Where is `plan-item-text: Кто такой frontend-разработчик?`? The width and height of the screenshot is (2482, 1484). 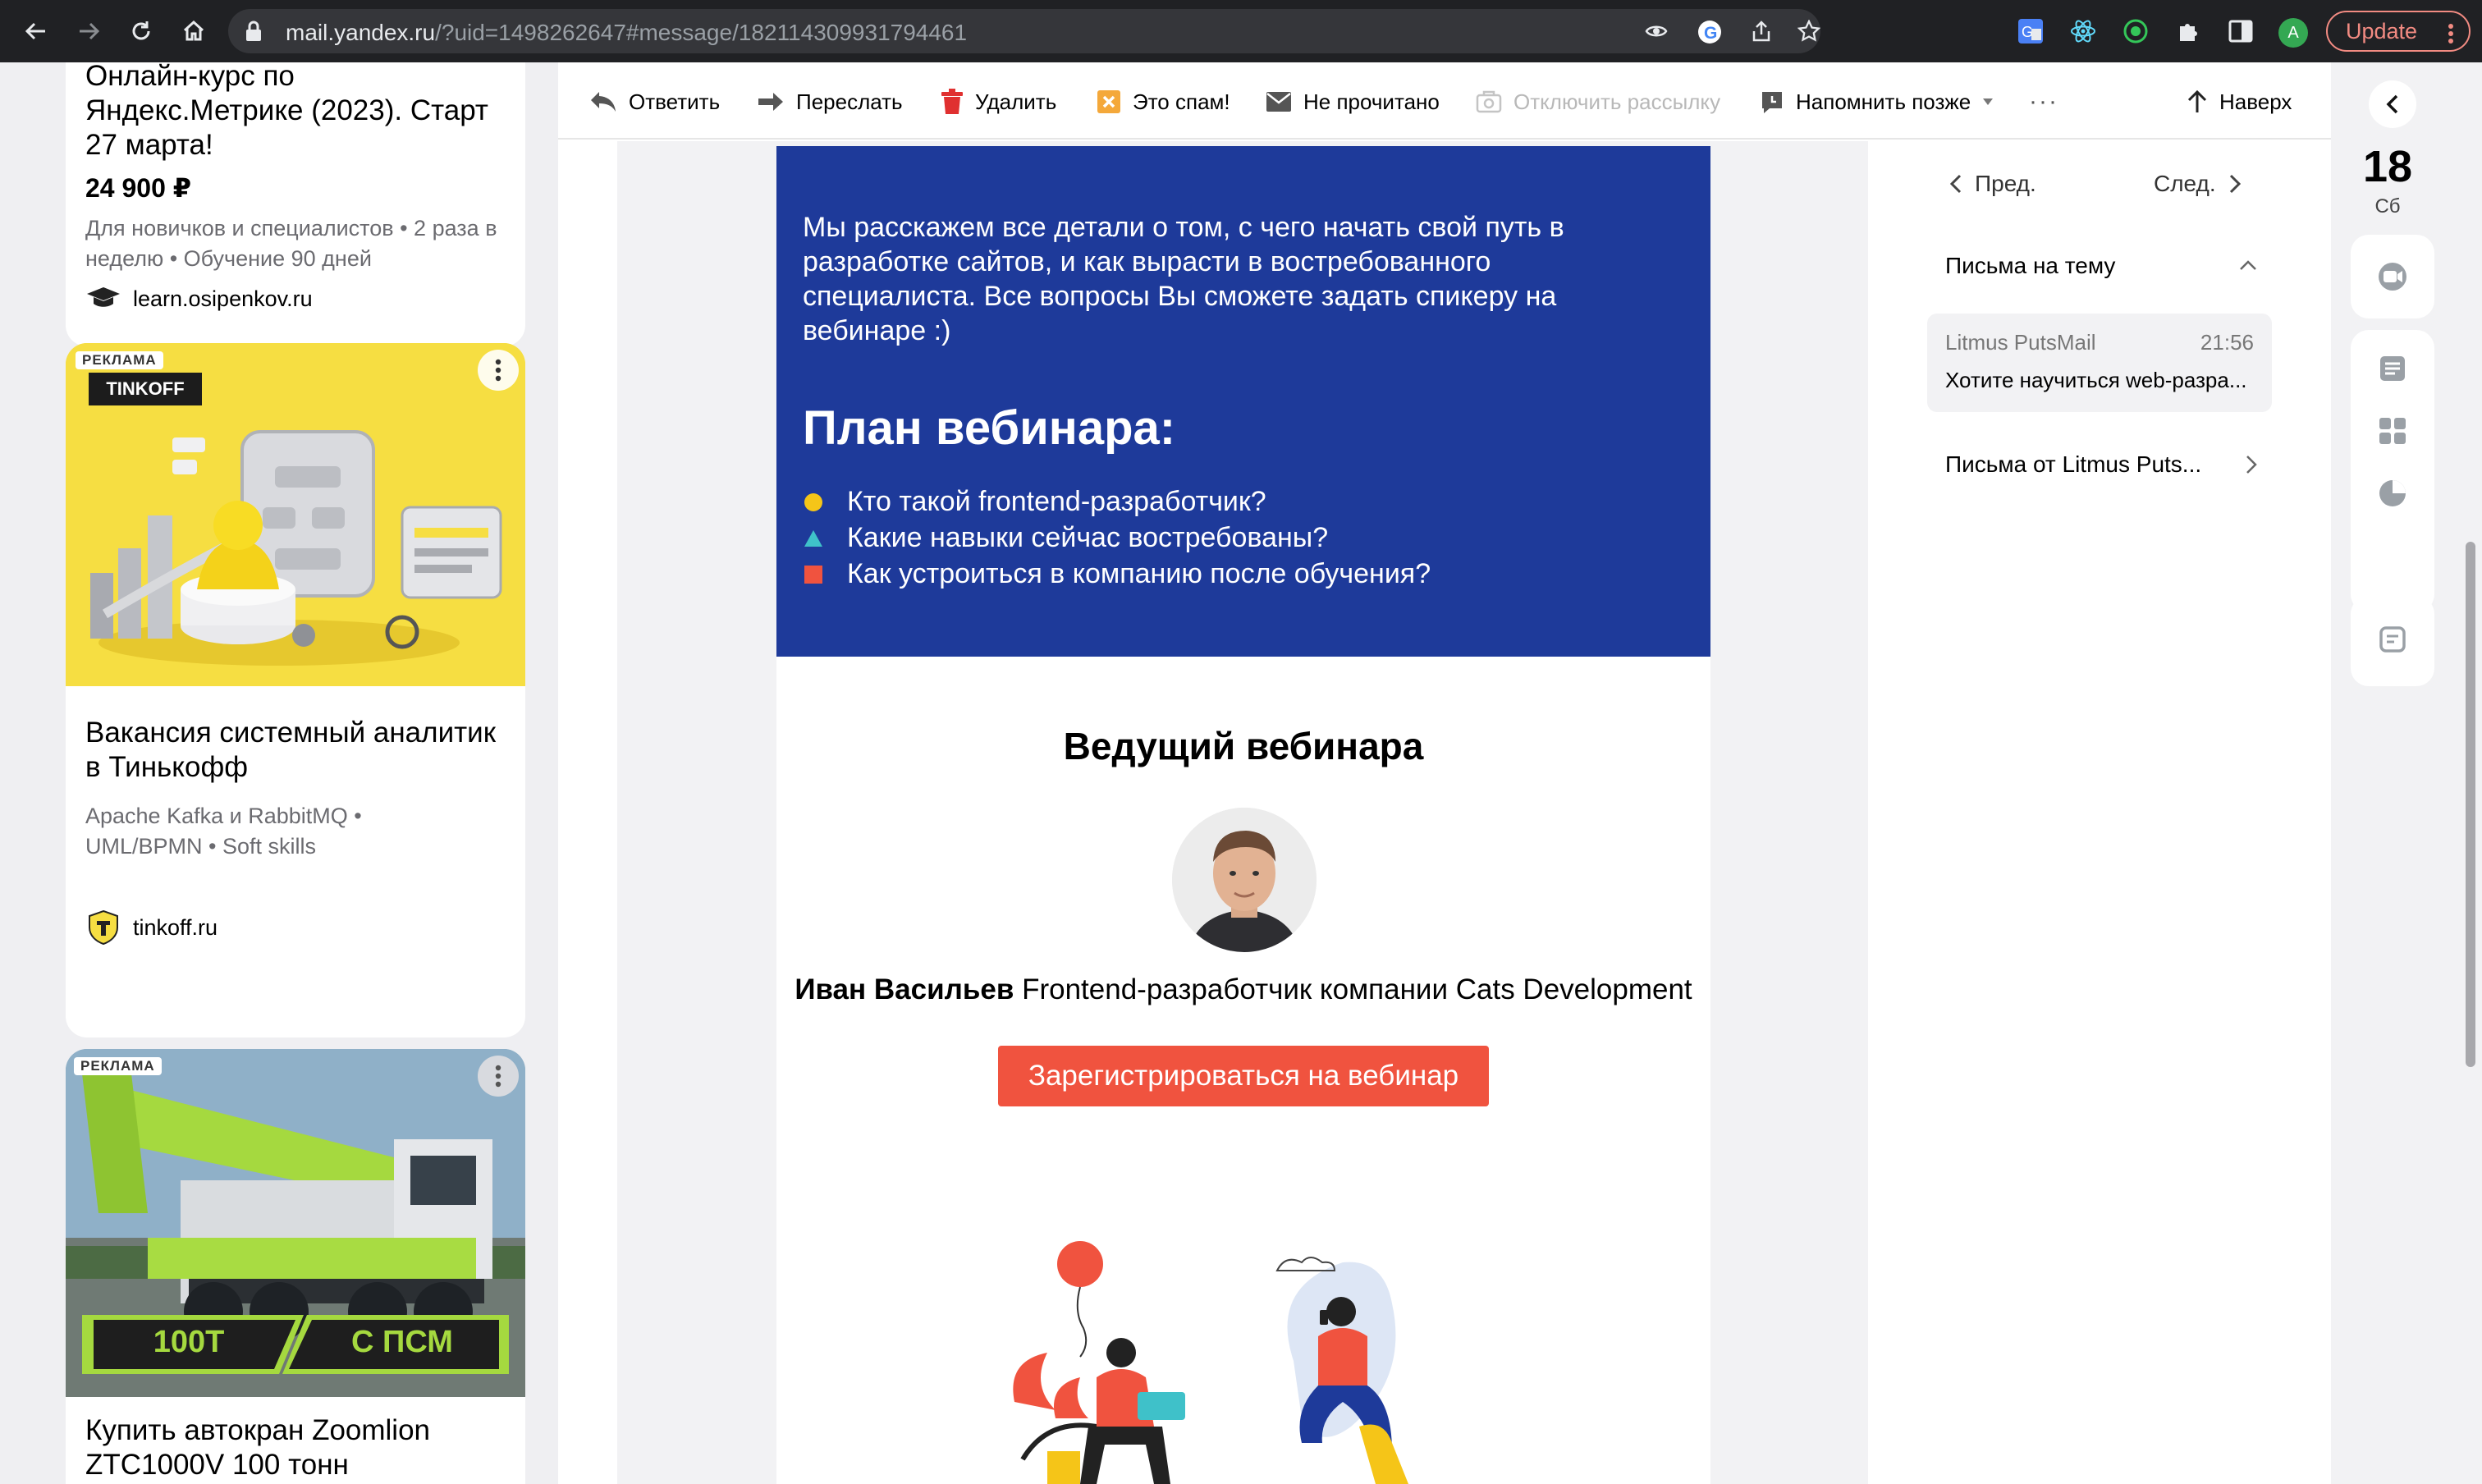 plan-item-text: Кто такой frontend-разработчик? is located at coordinates (1056, 501).